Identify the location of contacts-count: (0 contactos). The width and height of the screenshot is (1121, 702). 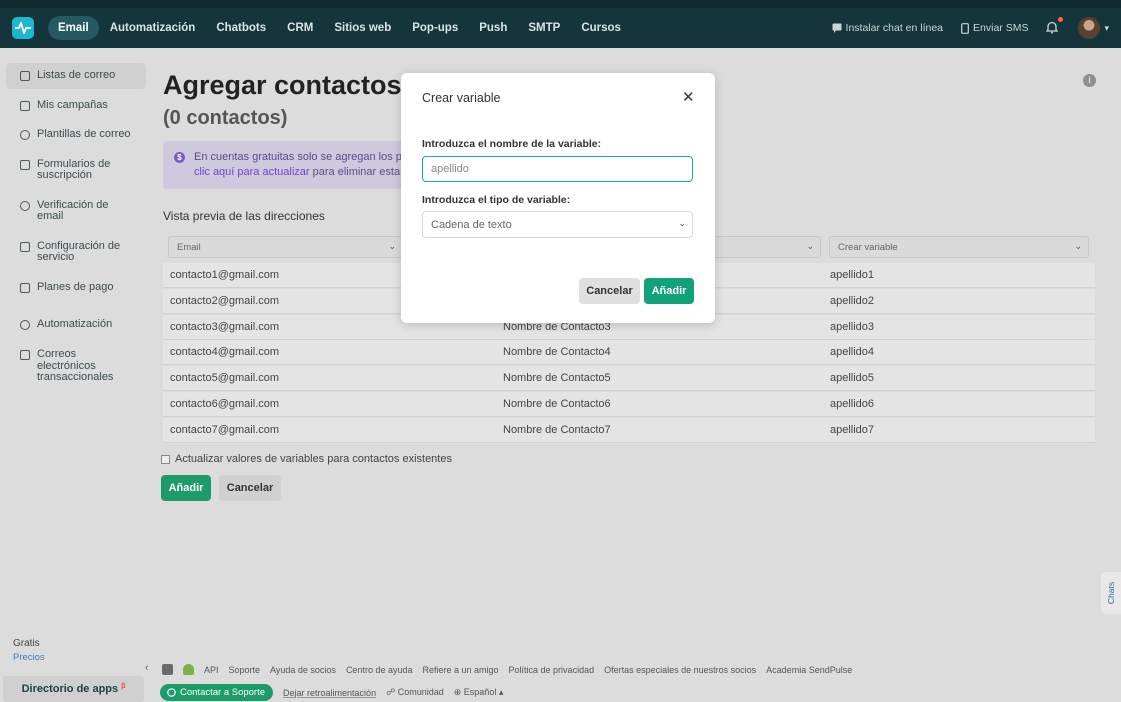
(225, 118).